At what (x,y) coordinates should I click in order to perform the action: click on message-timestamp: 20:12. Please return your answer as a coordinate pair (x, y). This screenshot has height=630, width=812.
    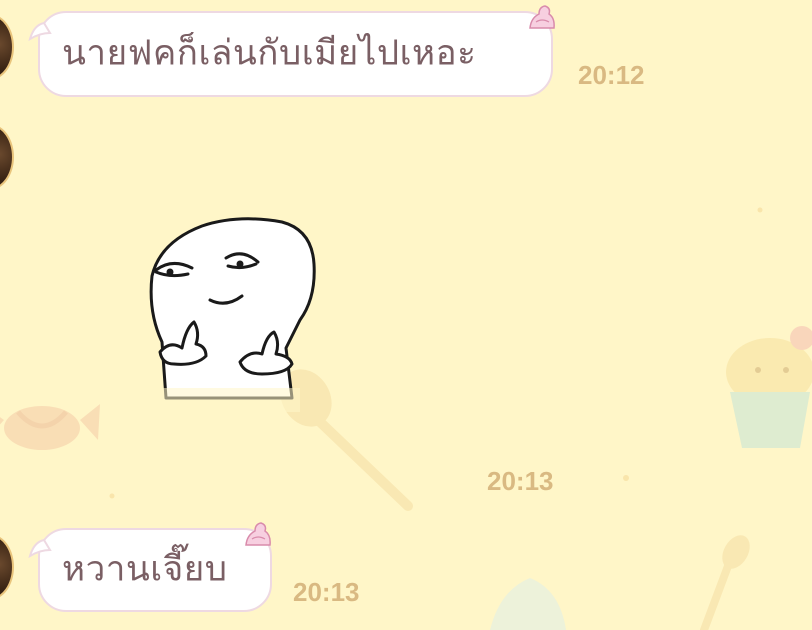
    Looking at the image, I should click on (611, 75).